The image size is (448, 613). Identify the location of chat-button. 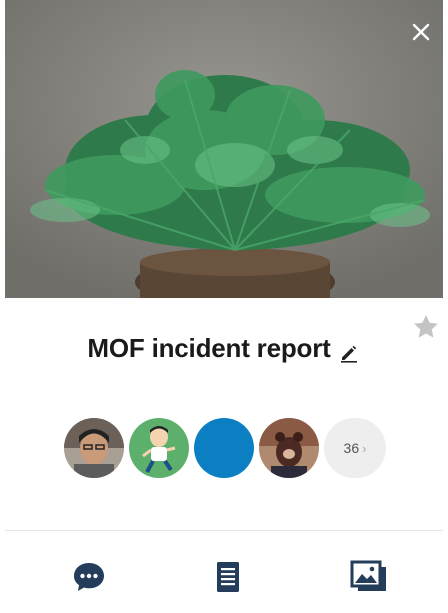
(89, 577).